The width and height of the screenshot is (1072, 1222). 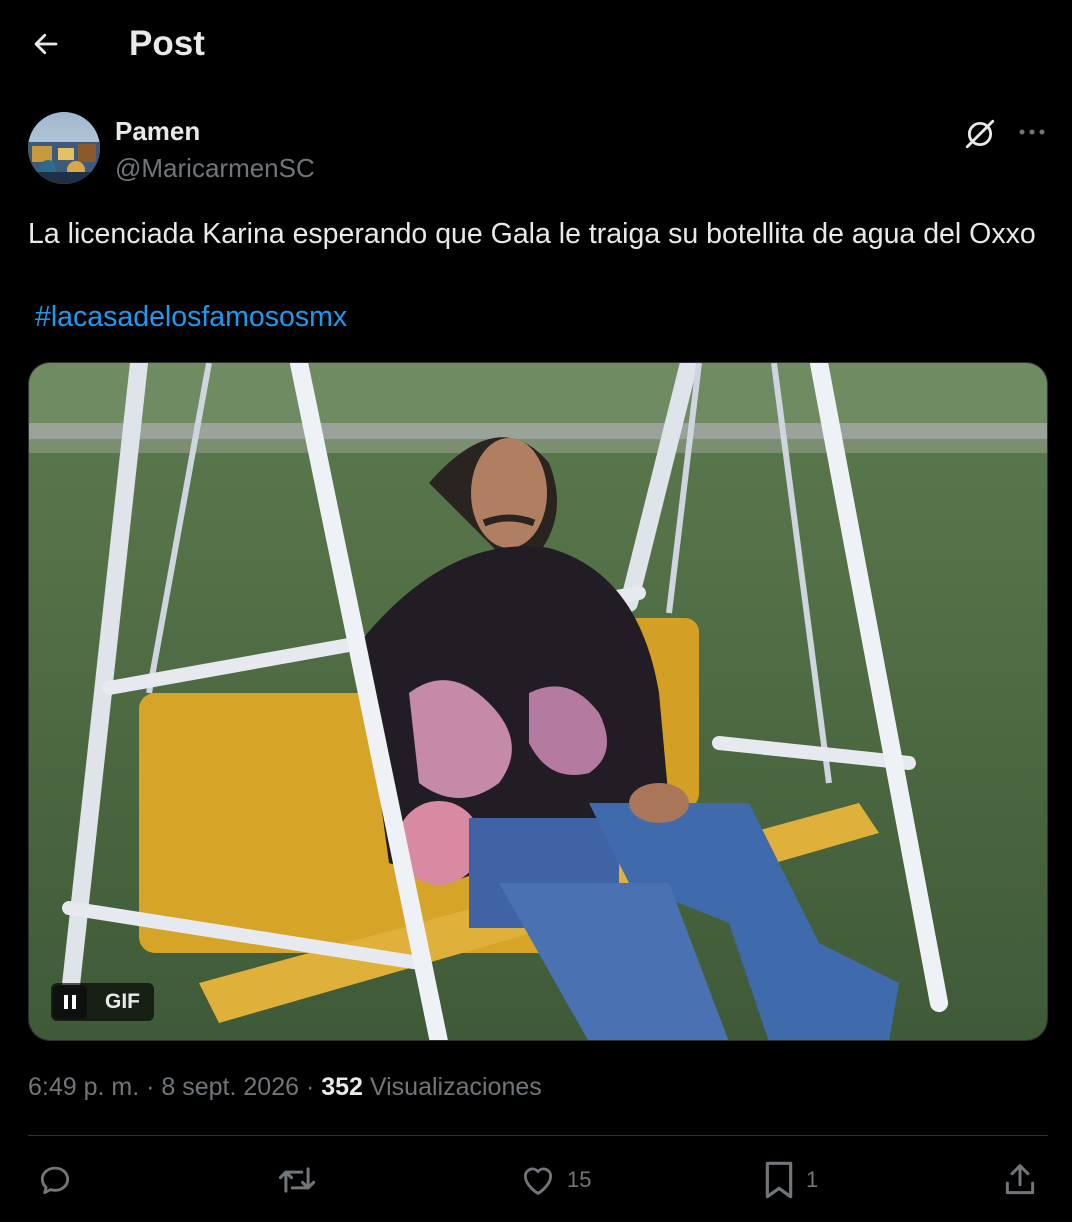 What do you see at coordinates (64, 148) in the screenshot?
I see `avatar` at bounding box center [64, 148].